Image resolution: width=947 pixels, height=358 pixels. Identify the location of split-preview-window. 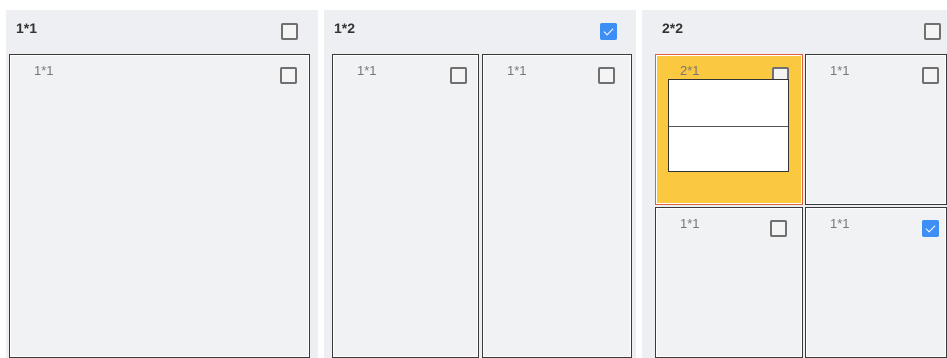
(728, 125).